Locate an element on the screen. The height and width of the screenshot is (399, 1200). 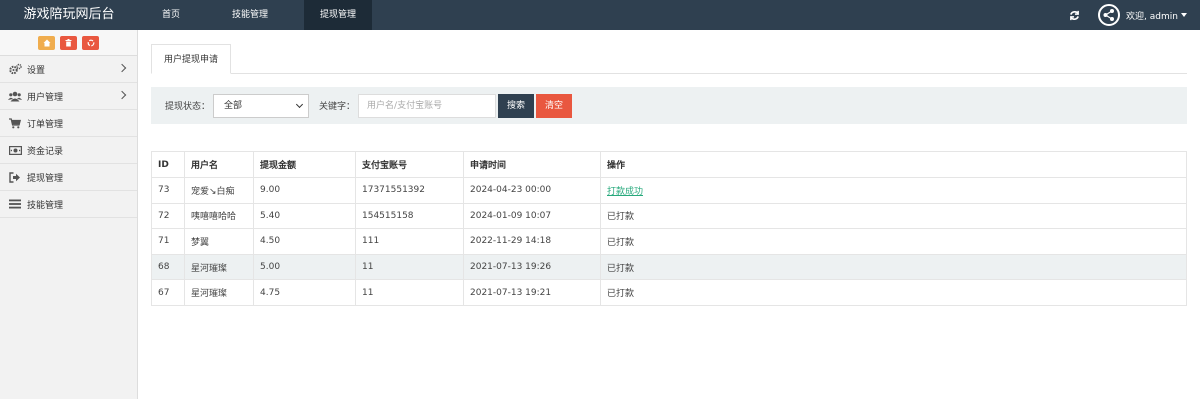
cell-amount: 4.75 is located at coordinates (304, 292).